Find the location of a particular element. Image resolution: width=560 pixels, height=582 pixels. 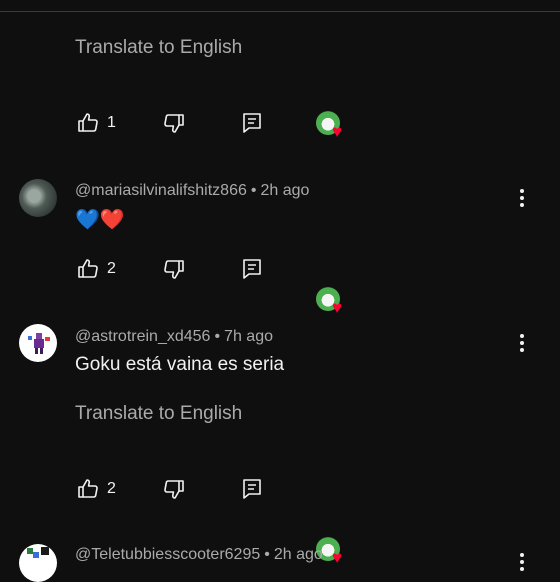

comment-meta: @Teletubbiesscooter6295 • 2h ago is located at coordinates (199, 555).